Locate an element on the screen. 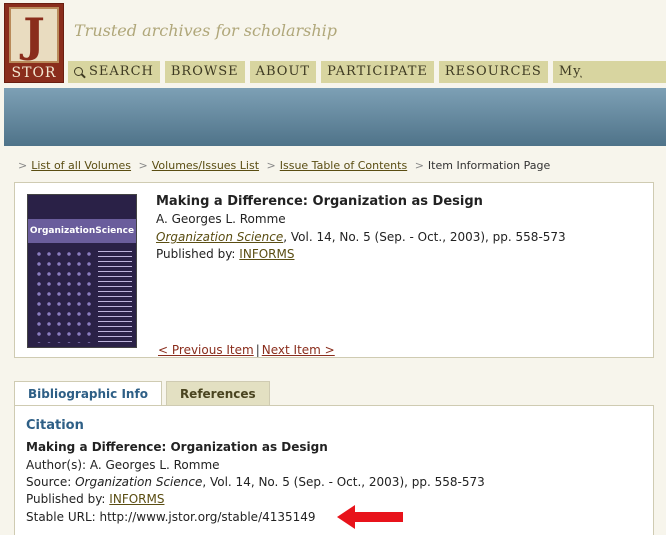 The width and height of the screenshot is (666, 535). logo-word: STOR is located at coordinates (34, 73).